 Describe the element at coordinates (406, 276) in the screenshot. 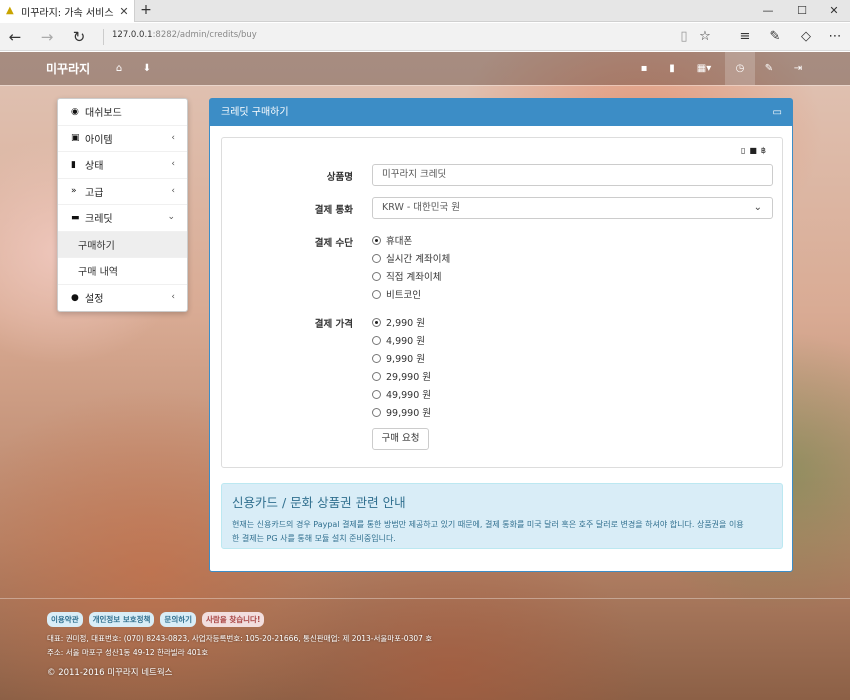

I see `method-radio-direct-transfer: 직접 계좌이체` at that location.